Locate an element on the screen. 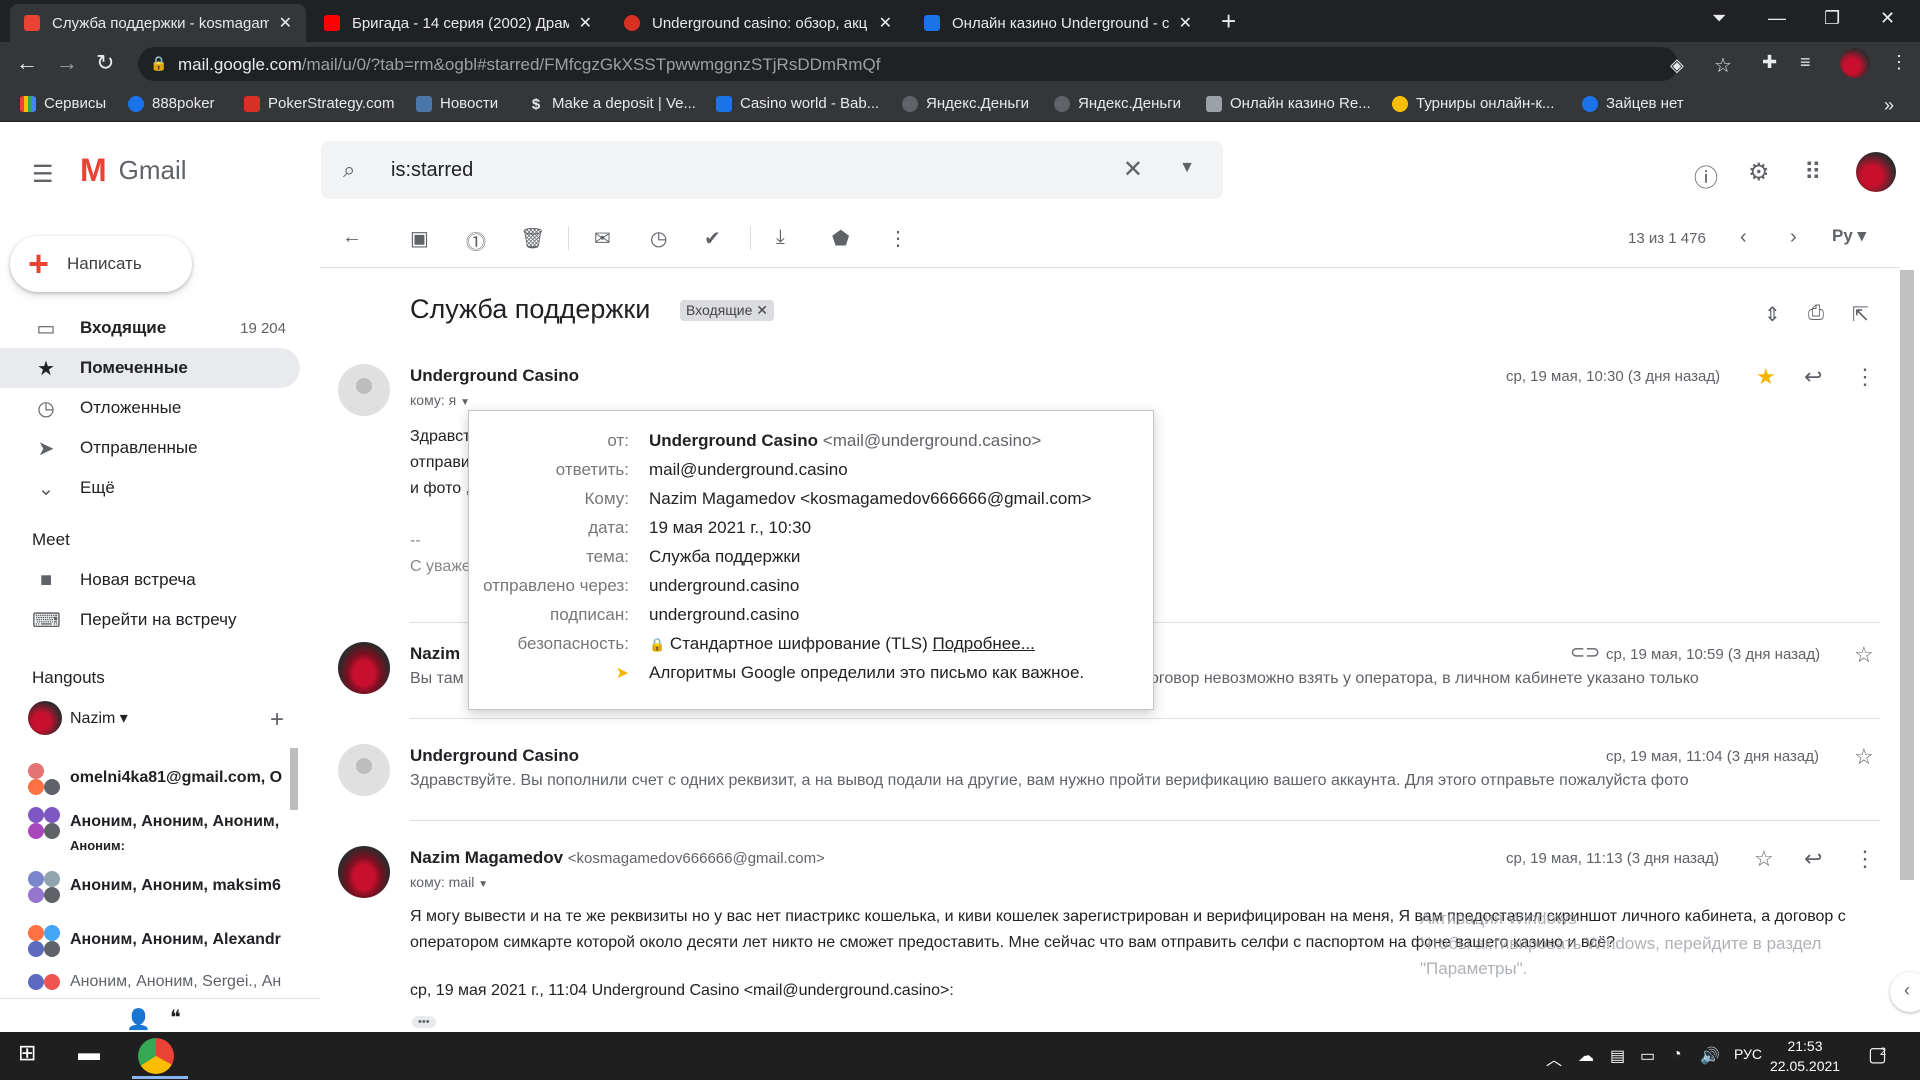 This screenshot has height=1080, width=1920. account-avatar is located at coordinates (1876, 172).